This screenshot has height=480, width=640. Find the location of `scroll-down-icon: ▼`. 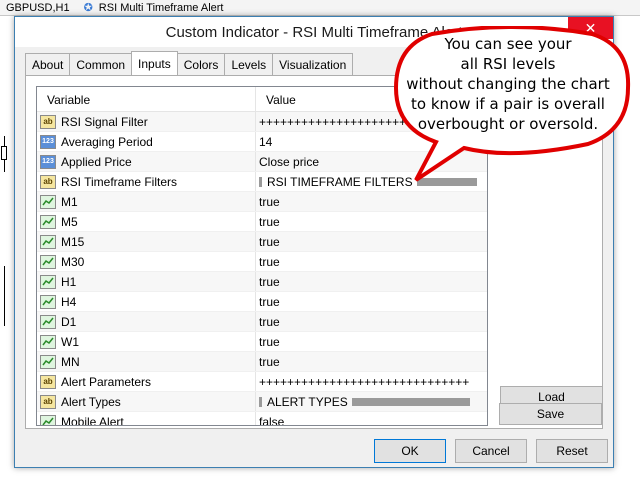

scroll-down-icon: ▼ is located at coordinates (487, 416).